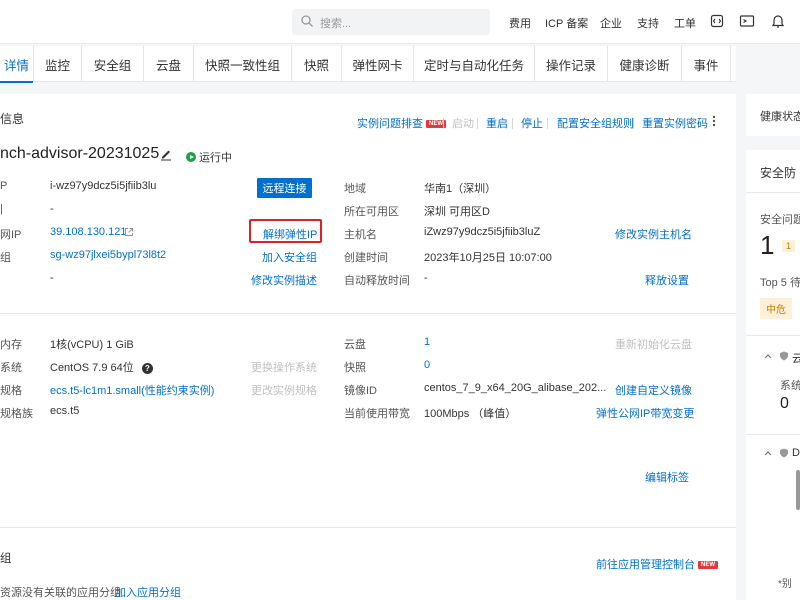  Describe the element at coordinates (148, 592) in the screenshot. I see `add-app-group-link: 加入应用分组` at that location.